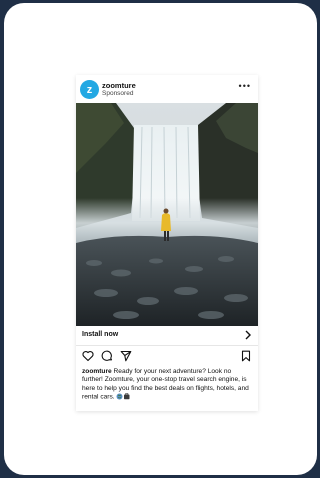 The width and height of the screenshot is (320, 478). What do you see at coordinates (100, 334) in the screenshot?
I see `install-now-label: Install now` at bounding box center [100, 334].